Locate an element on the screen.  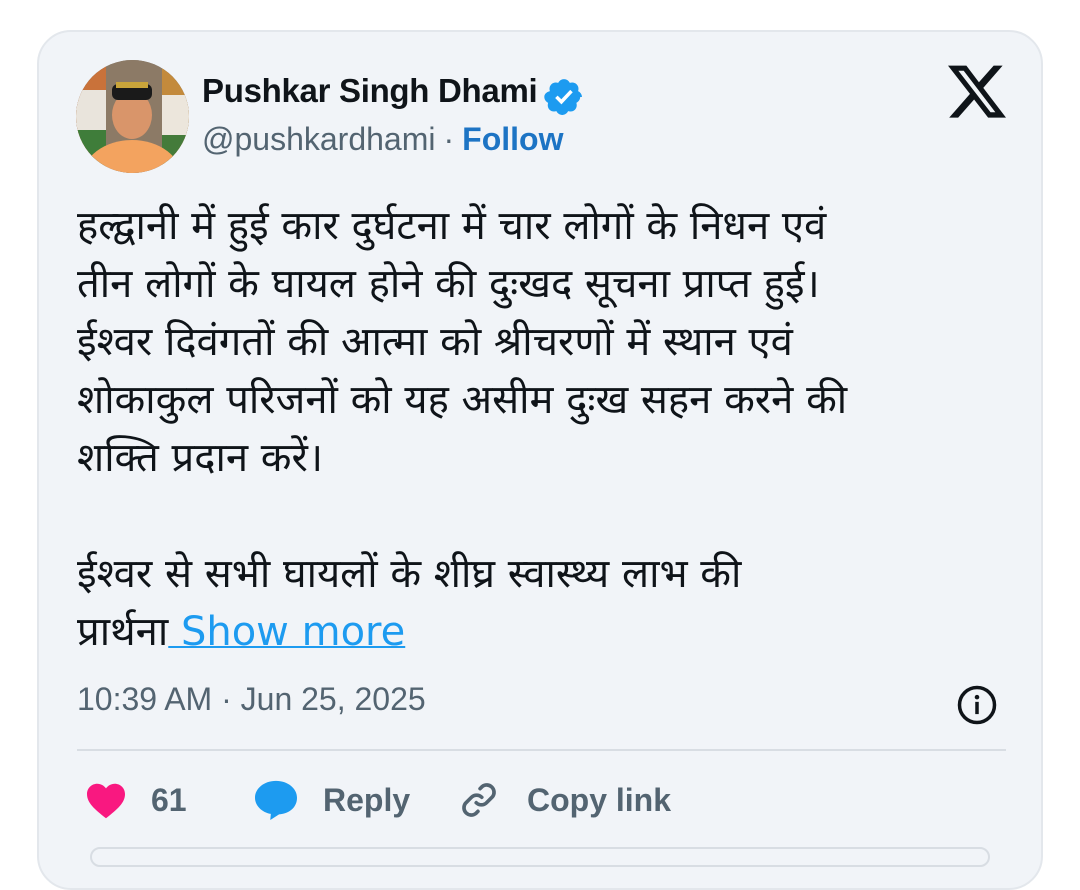
link-icon is located at coordinates (479, 800).